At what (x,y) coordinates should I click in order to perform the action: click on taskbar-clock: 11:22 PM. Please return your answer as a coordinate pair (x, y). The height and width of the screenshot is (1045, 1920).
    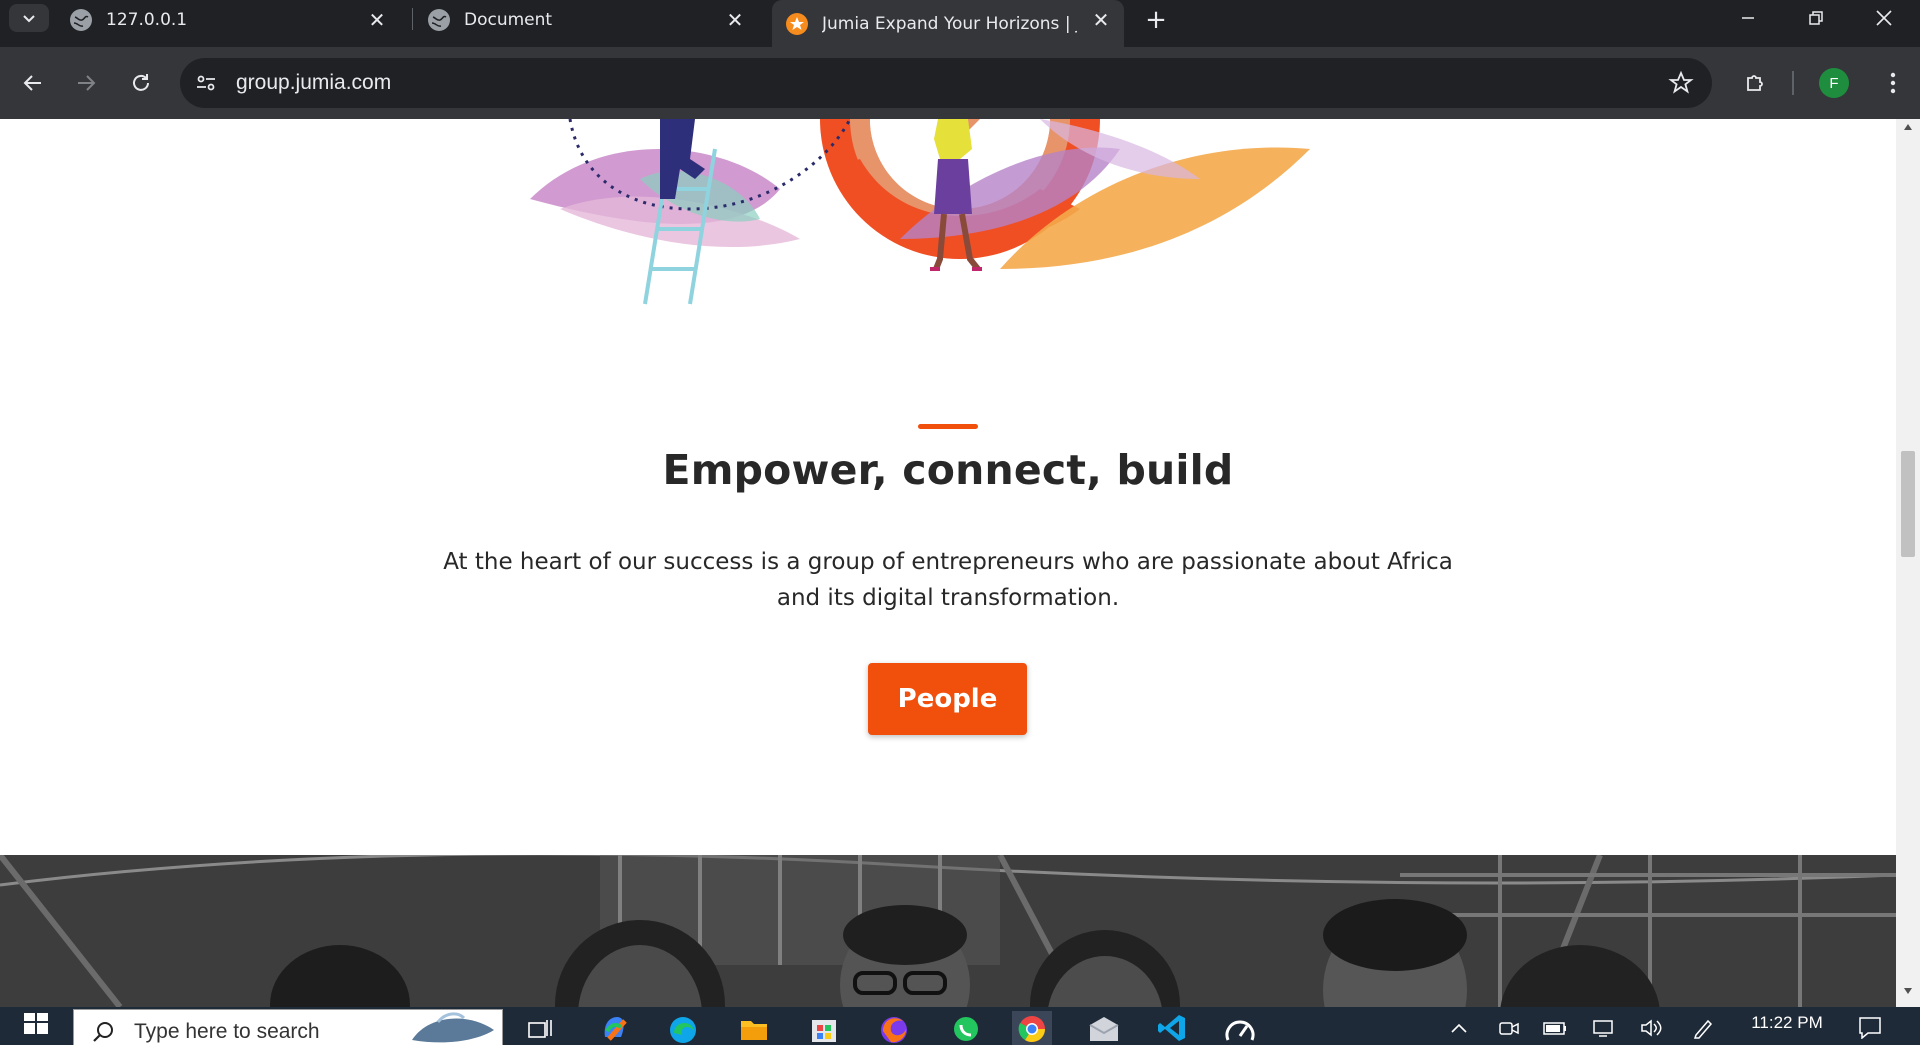
    Looking at the image, I should click on (1787, 1023).